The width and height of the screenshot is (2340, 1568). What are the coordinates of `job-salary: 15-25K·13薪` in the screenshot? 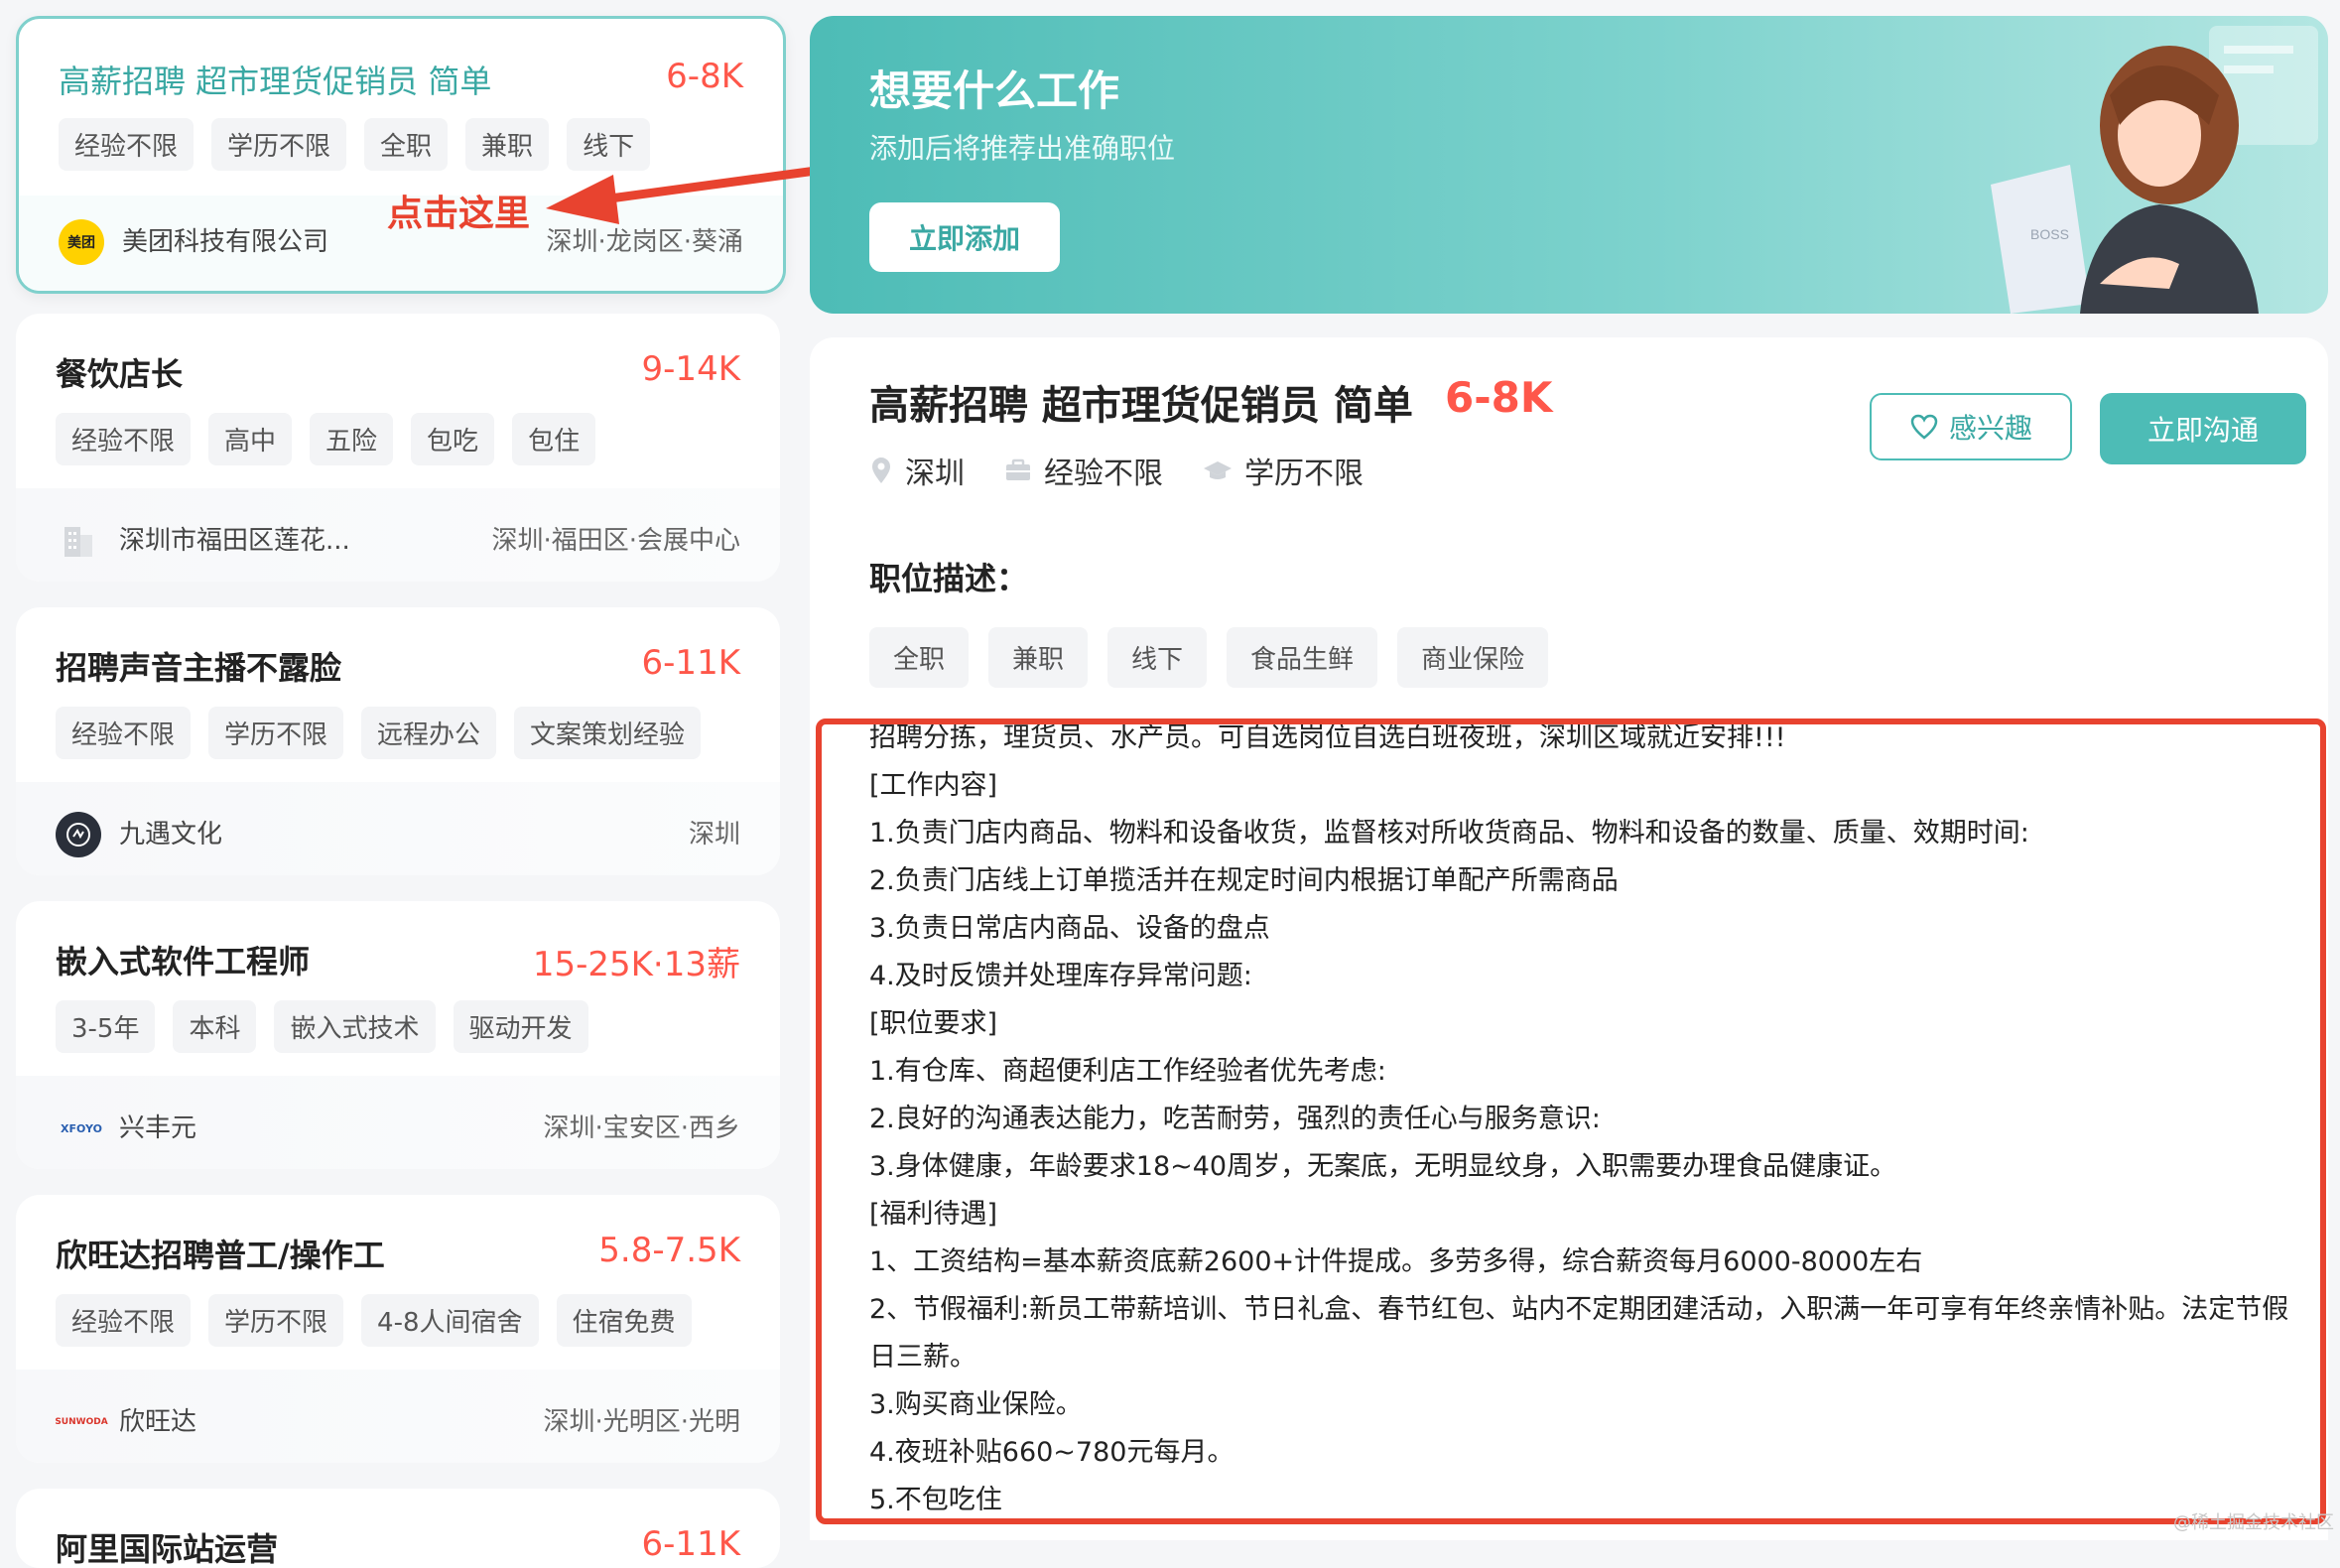 It's located at (636, 964).